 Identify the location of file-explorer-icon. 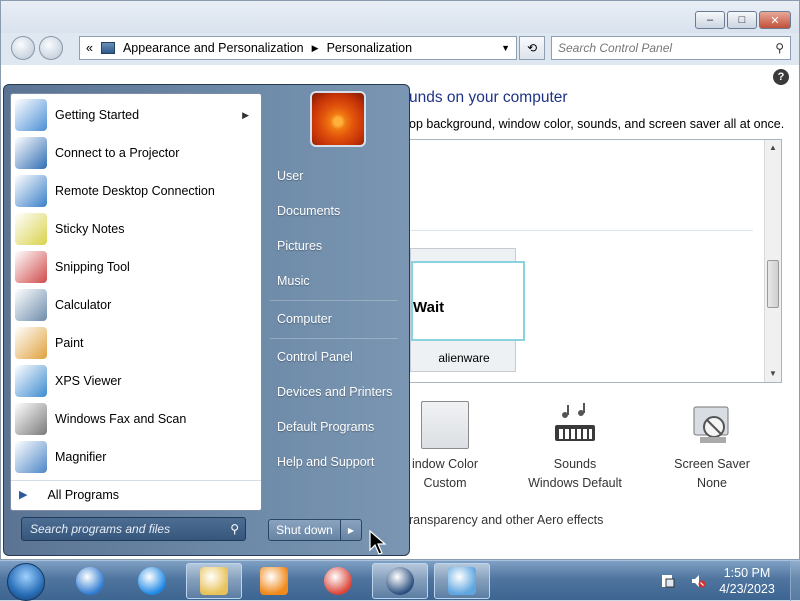
(214, 581).